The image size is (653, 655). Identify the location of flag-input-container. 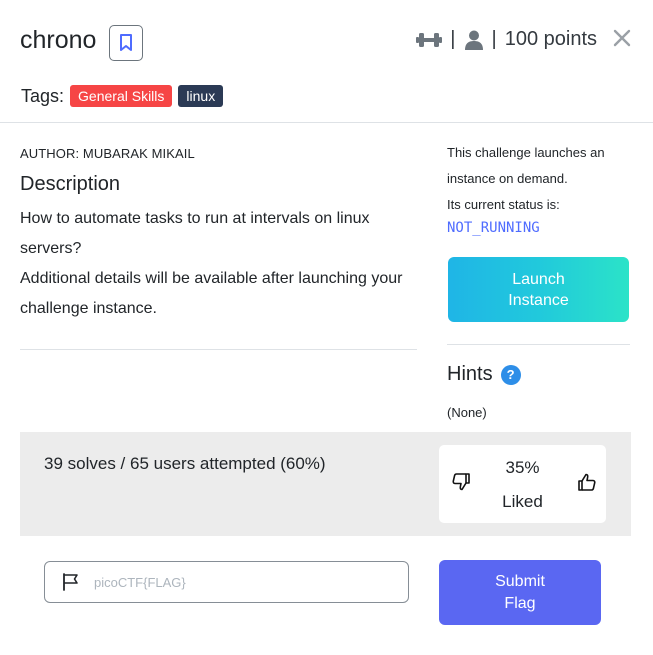
(226, 582).